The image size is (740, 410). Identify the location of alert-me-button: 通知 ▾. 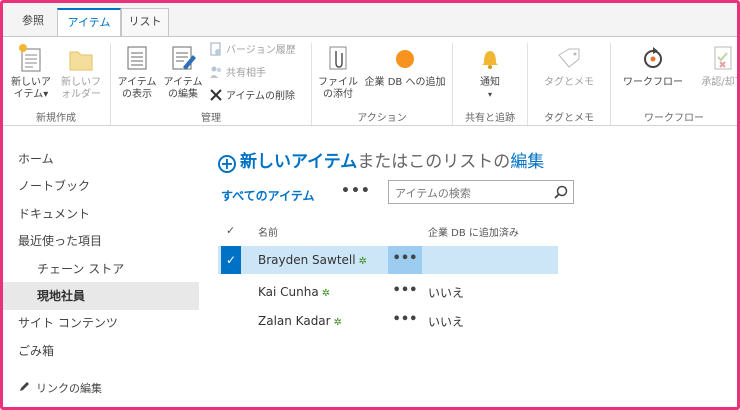
(490, 72).